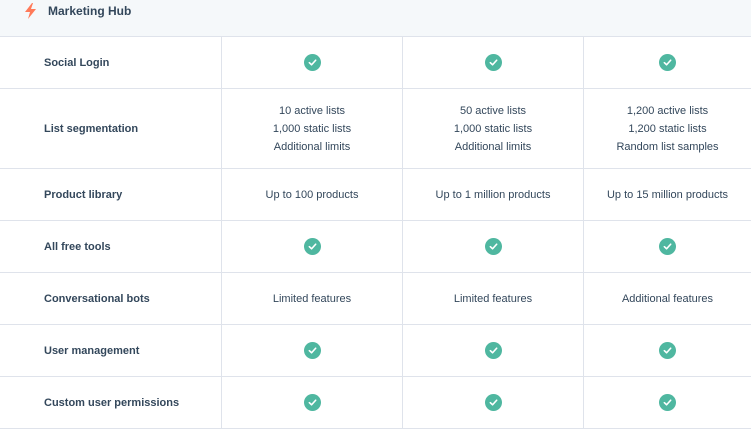 The width and height of the screenshot is (751, 429). I want to click on cell-text: 50 active lists, so click(492, 110).